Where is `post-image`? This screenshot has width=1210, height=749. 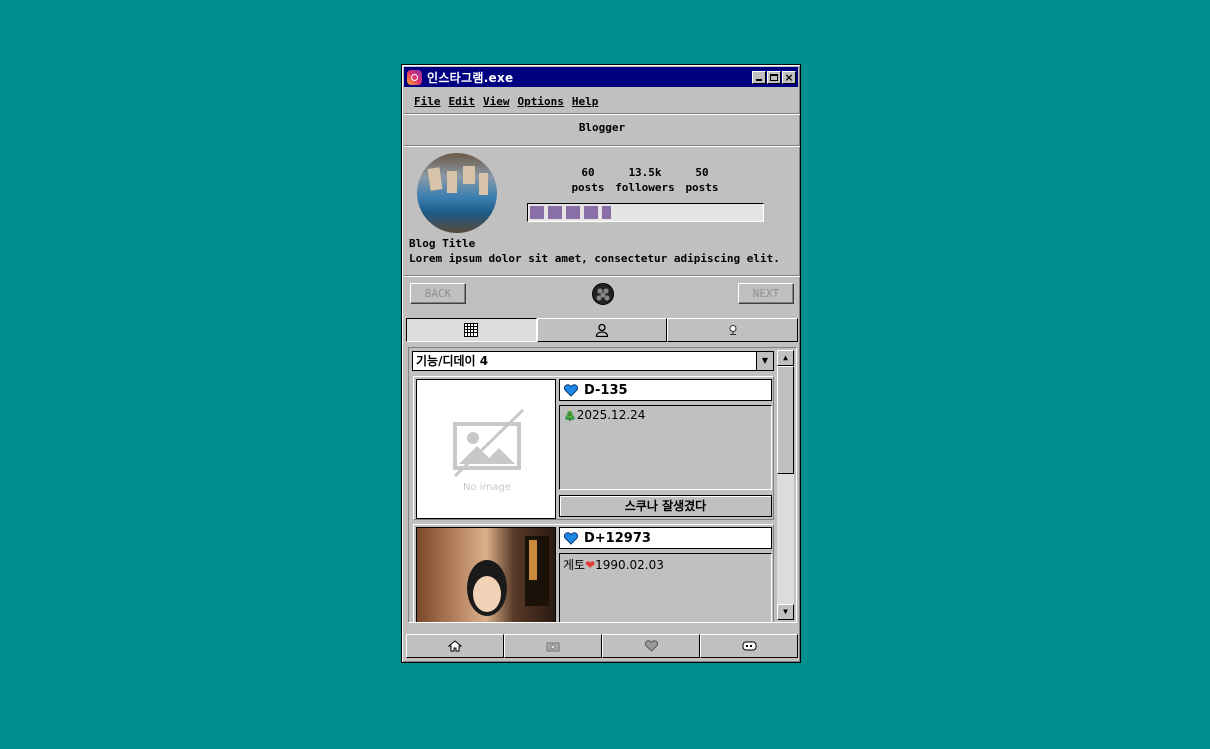
post-image is located at coordinates (486, 574).